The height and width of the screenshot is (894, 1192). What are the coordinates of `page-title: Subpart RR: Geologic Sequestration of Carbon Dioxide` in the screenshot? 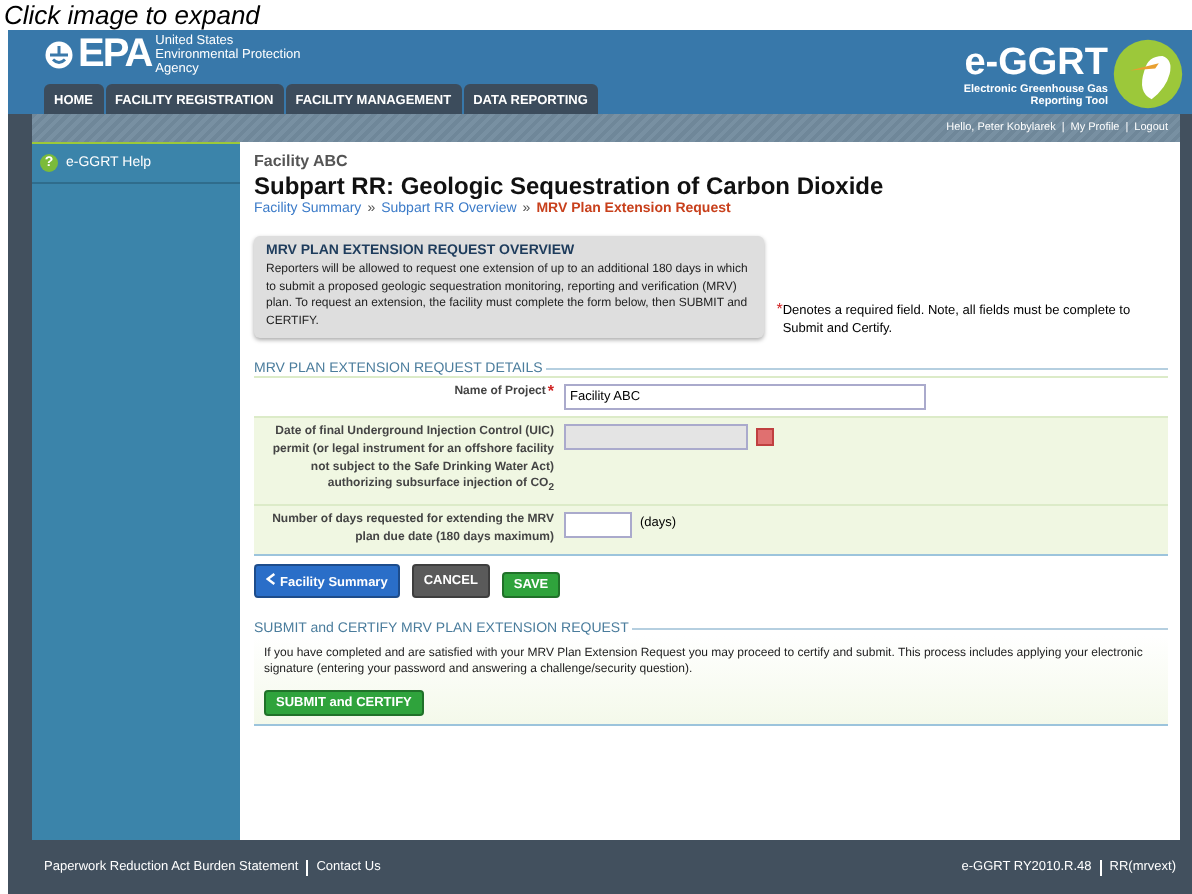 It's located at (570, 186).